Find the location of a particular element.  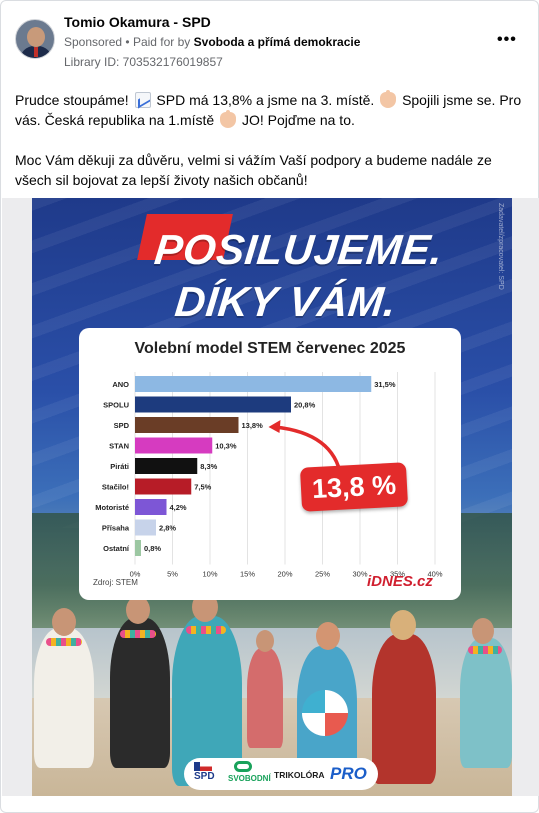

chart-source: Zdroj: STEM is located at coordinates (115, 582).